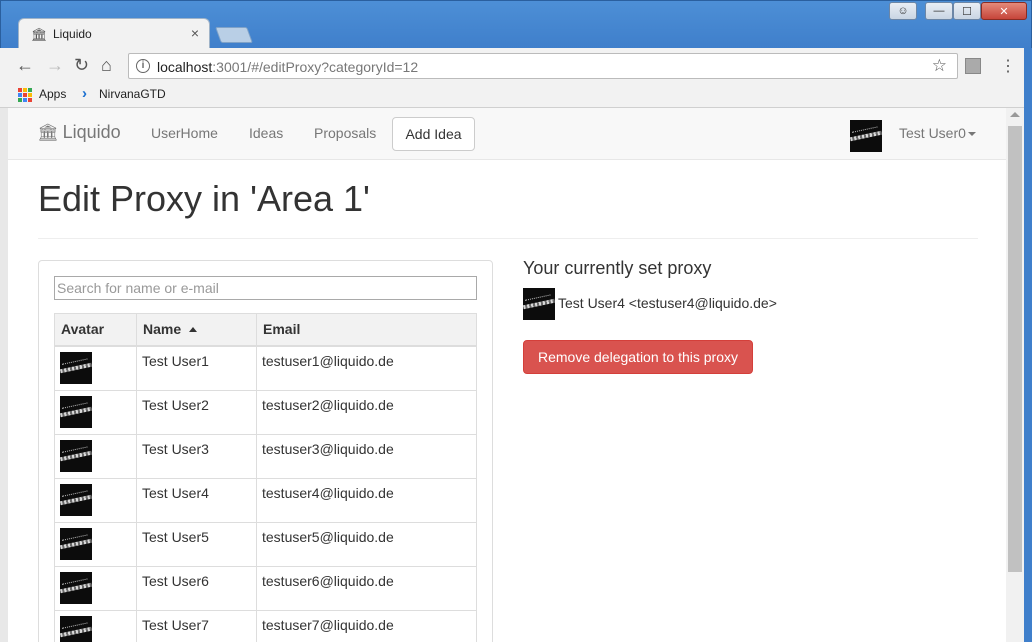 The width and height of the screenshot is (1032, 642). I want to click on remove-delegation-button: Remove delegation to this proxy, so click(638, 357).